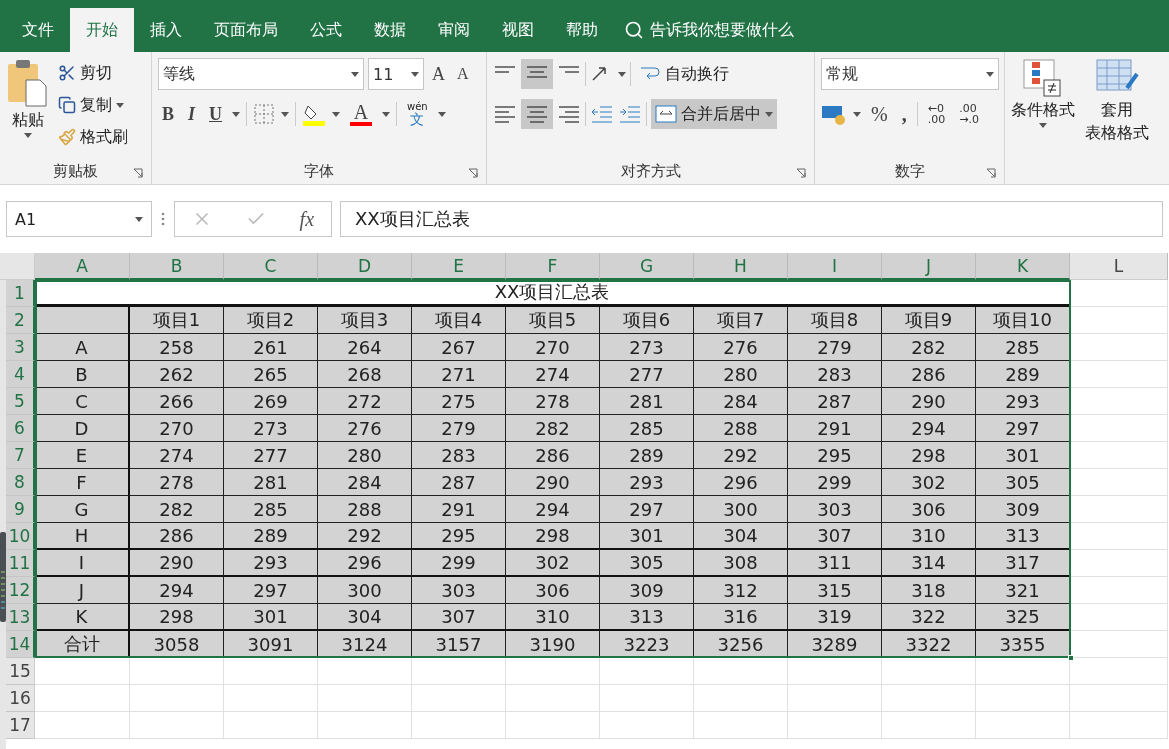 The image size is (1169, 749). What do you see at coordinates (20, 698) in the screenshot?
I see `row-header: 16` at bounding box center [20, 698].